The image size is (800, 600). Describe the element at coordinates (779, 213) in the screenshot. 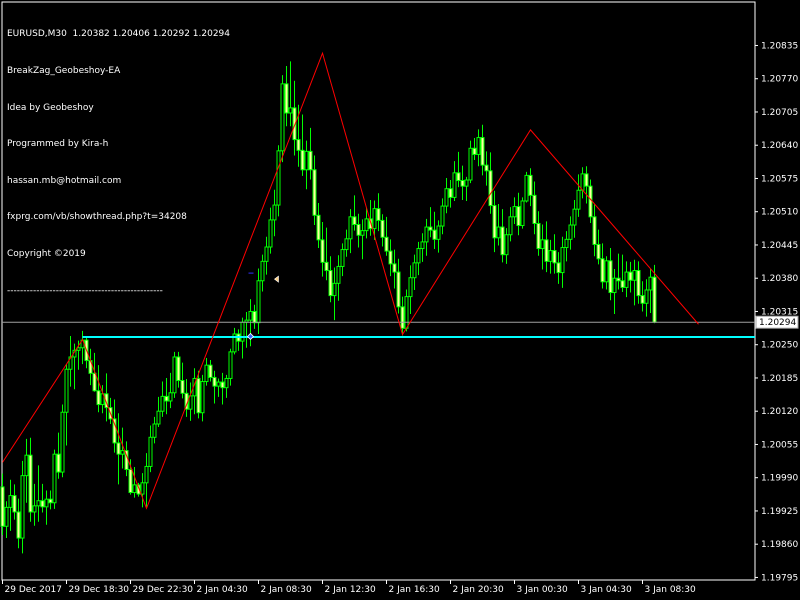

I see `y-tick-label: 1.20510` at that location.